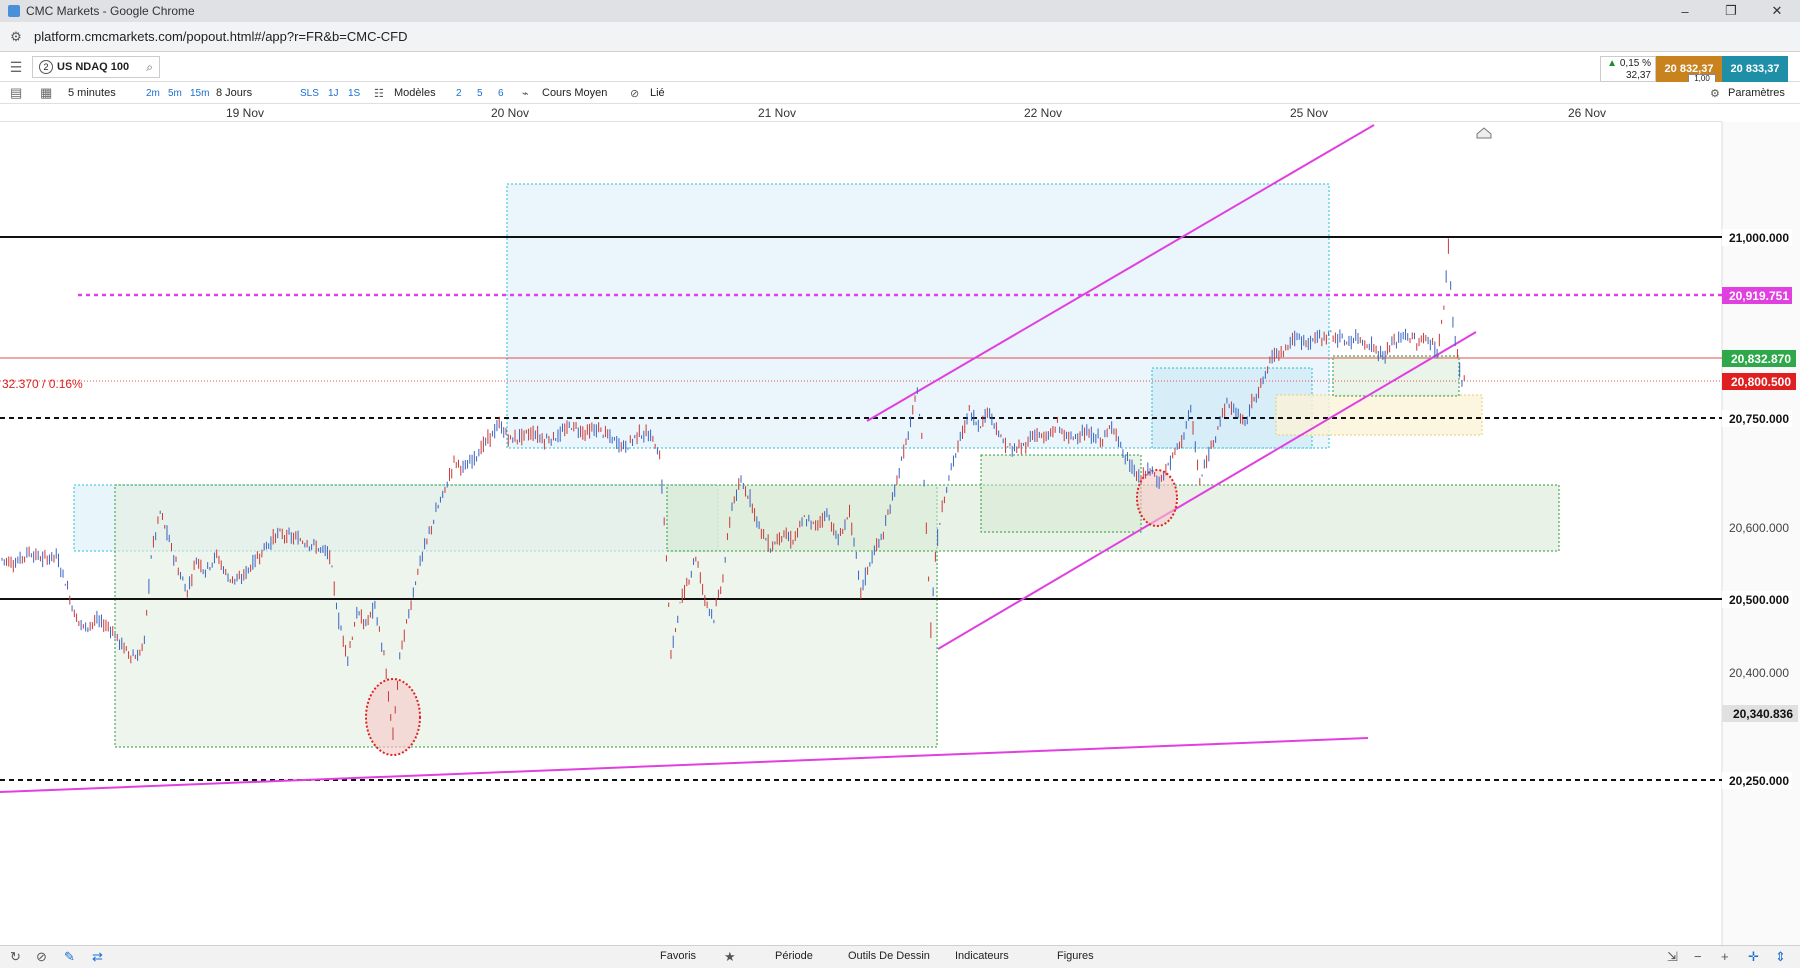 The height and width of the screenshot is (968, 1800). I want to click on date-label: 26 Nov, so click(1587, 113).